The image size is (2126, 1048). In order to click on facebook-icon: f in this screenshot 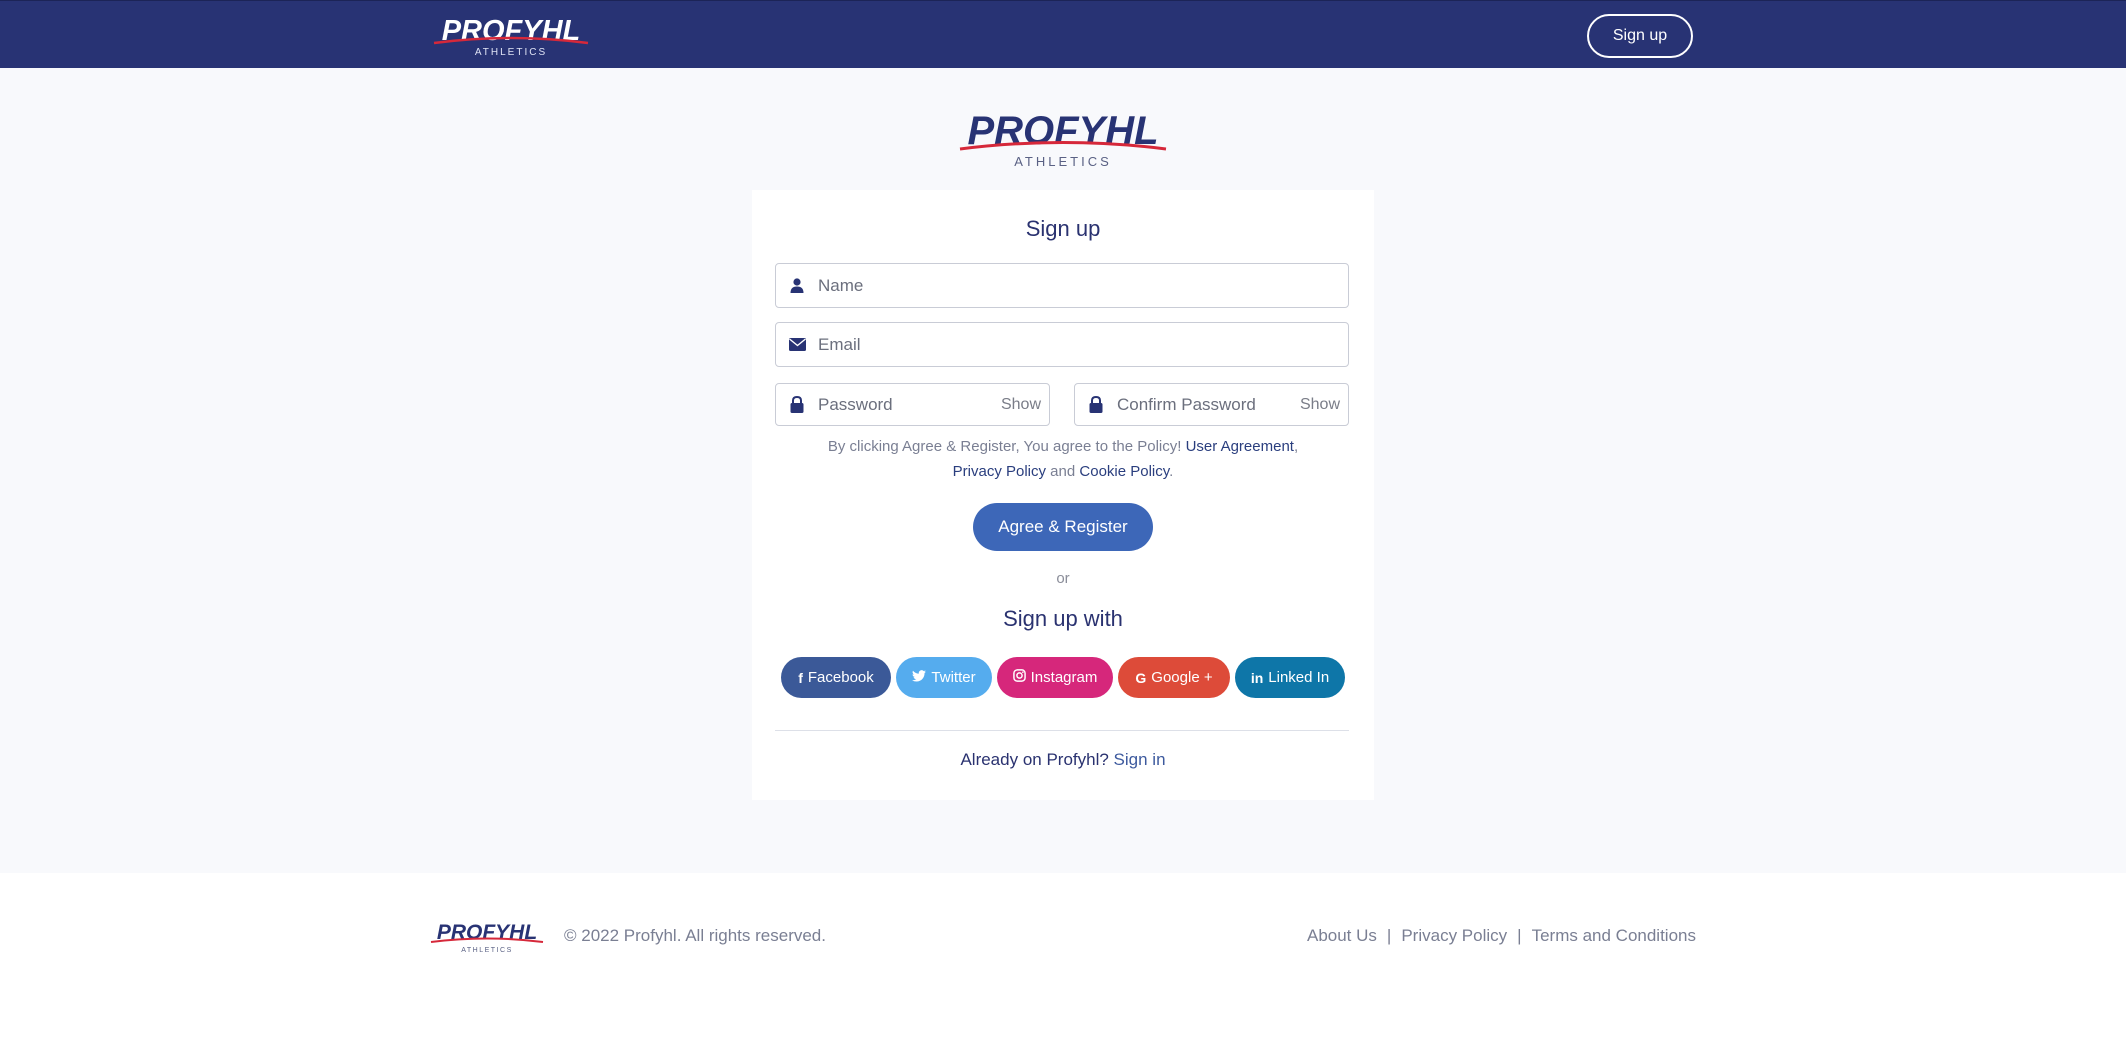, I will do `click(800, 677)`.